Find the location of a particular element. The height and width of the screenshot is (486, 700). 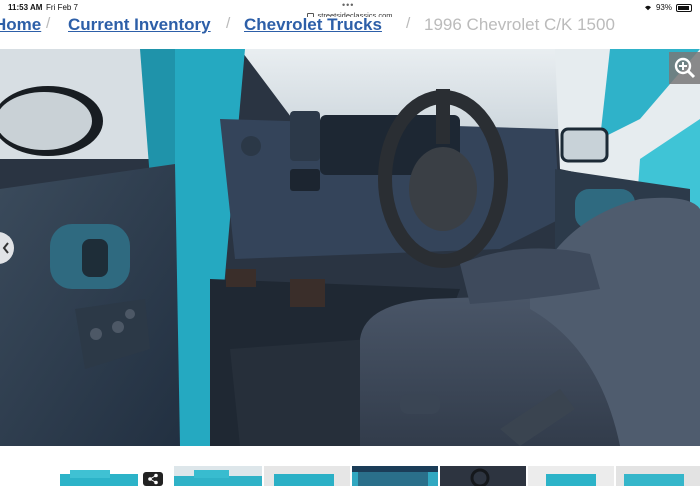

share-icon is located at coordinates (153, 479).